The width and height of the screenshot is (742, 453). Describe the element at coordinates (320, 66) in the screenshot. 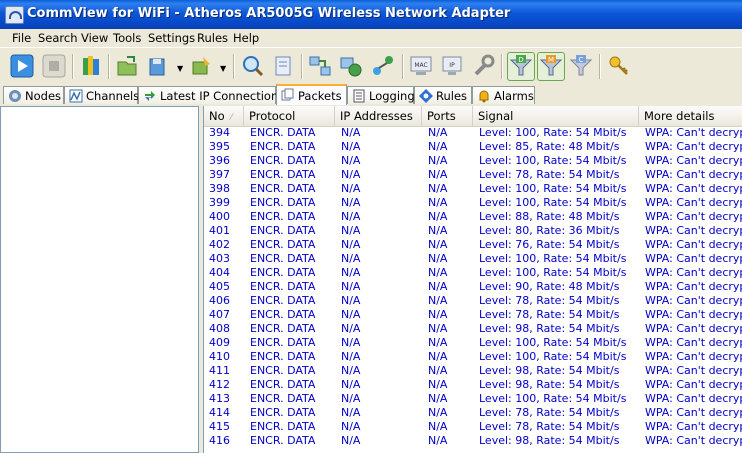

I see `reconstruct-icon` at that location.